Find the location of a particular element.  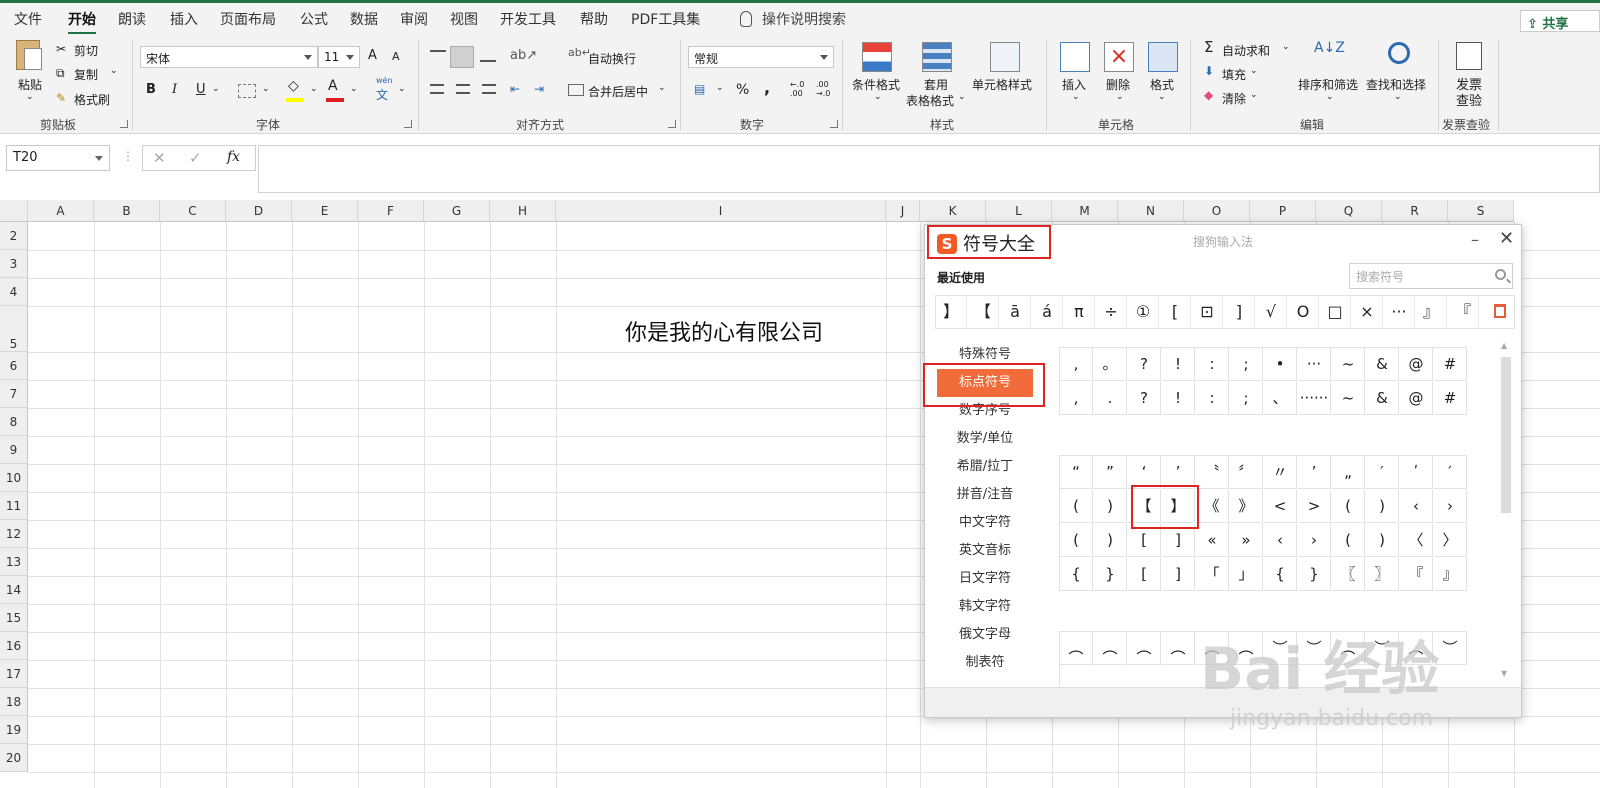

recent-symbol: 』 is located at coordinates (1431, 312).